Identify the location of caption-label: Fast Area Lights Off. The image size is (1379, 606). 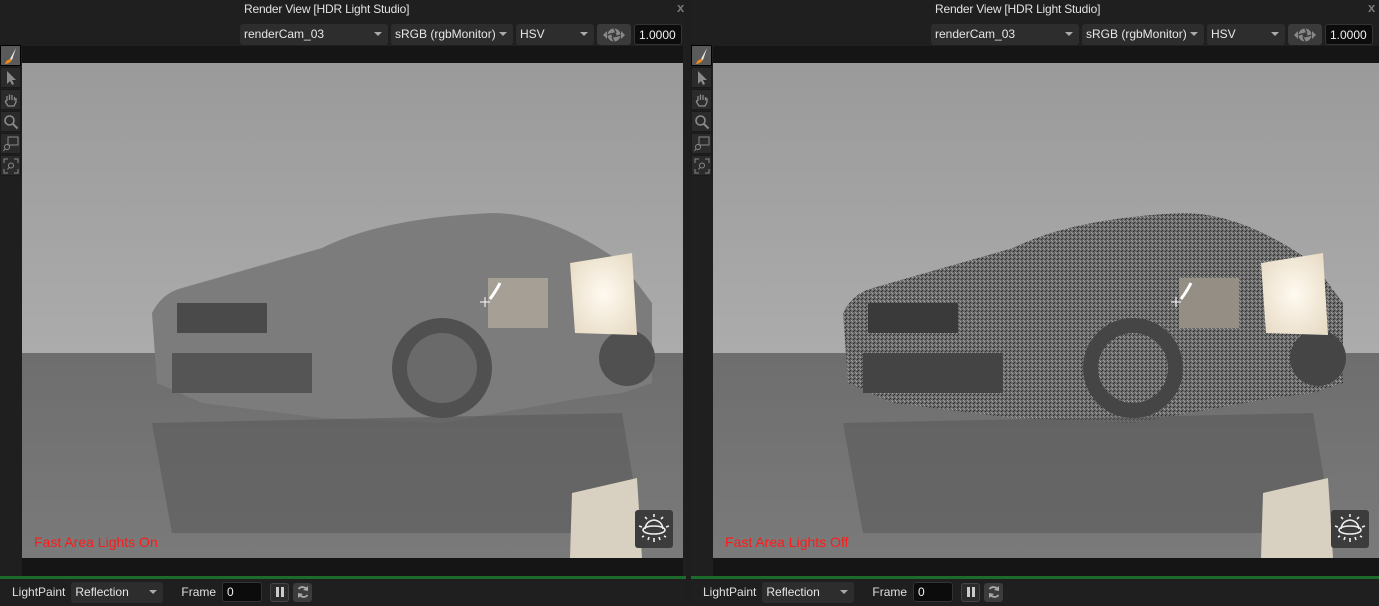
(787, 542).